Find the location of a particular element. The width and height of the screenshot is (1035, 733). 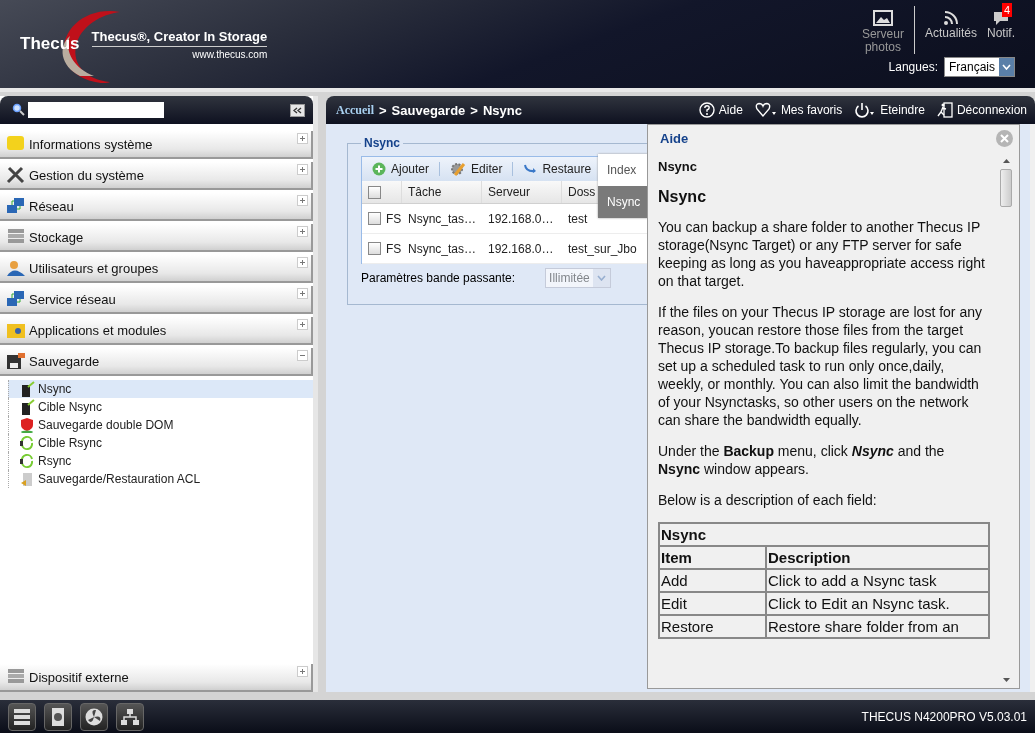

column-header: Tâche is located at coordinates (442, 192).